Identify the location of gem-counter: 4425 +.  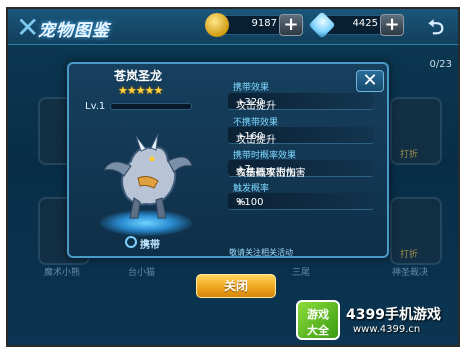
(356, 25).